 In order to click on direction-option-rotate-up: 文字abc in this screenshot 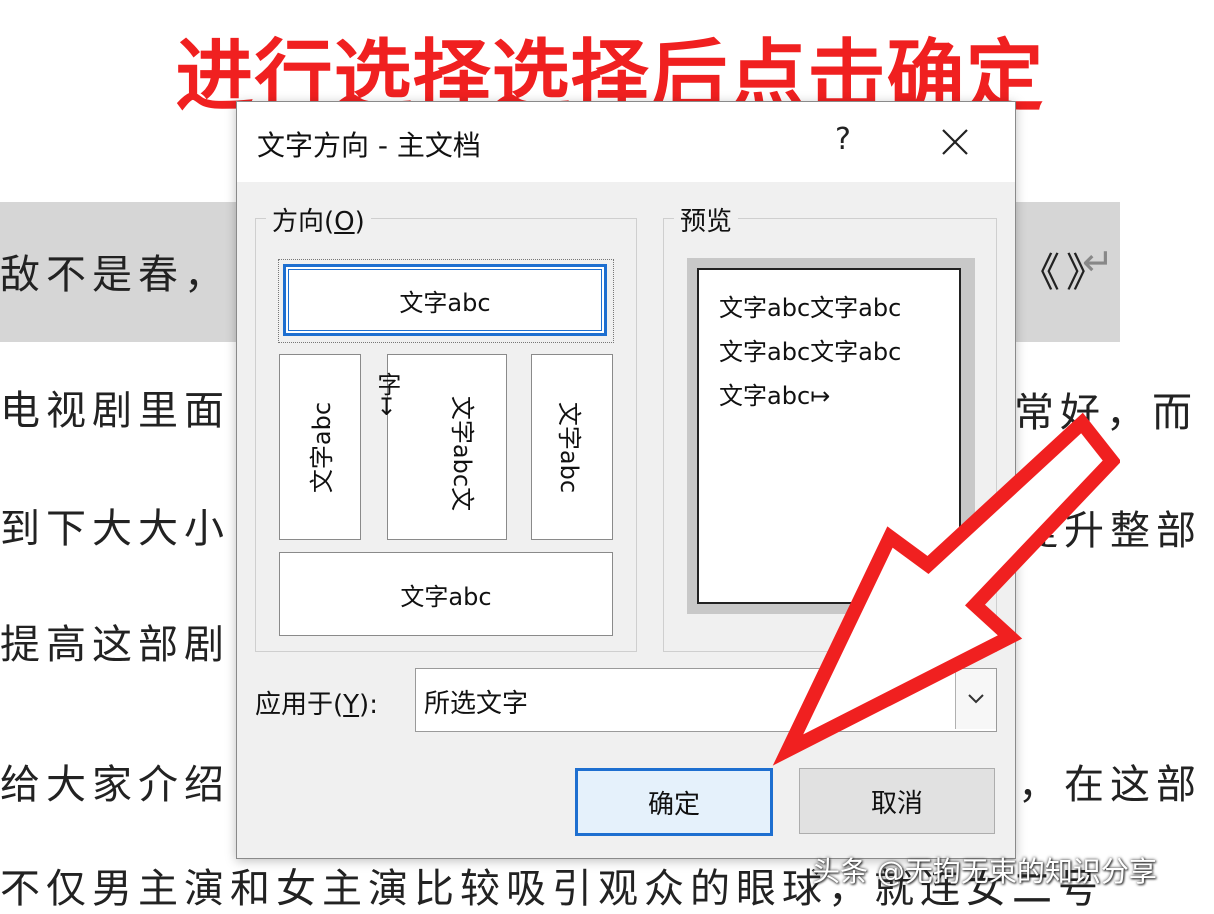, I will do `click(572, 447)`.